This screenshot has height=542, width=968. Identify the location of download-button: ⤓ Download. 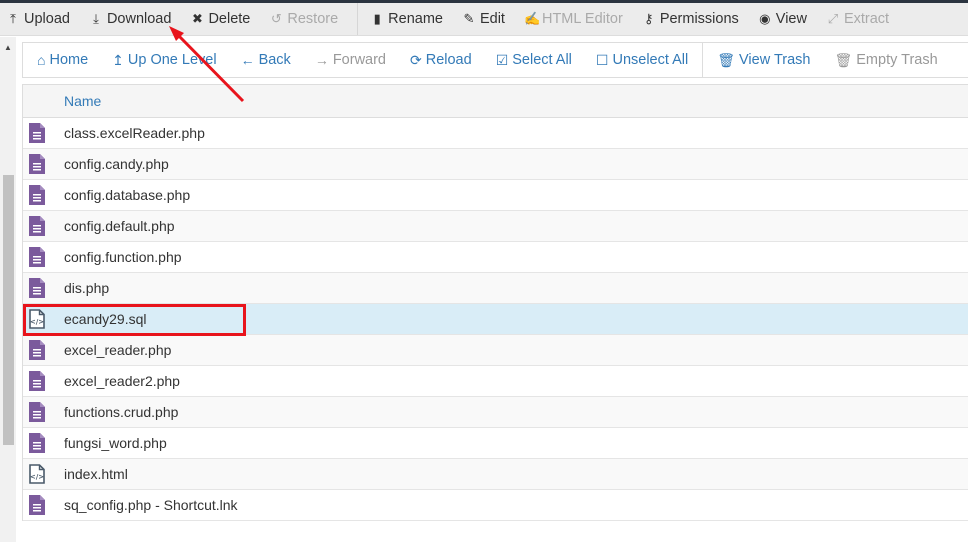
(134, 19).